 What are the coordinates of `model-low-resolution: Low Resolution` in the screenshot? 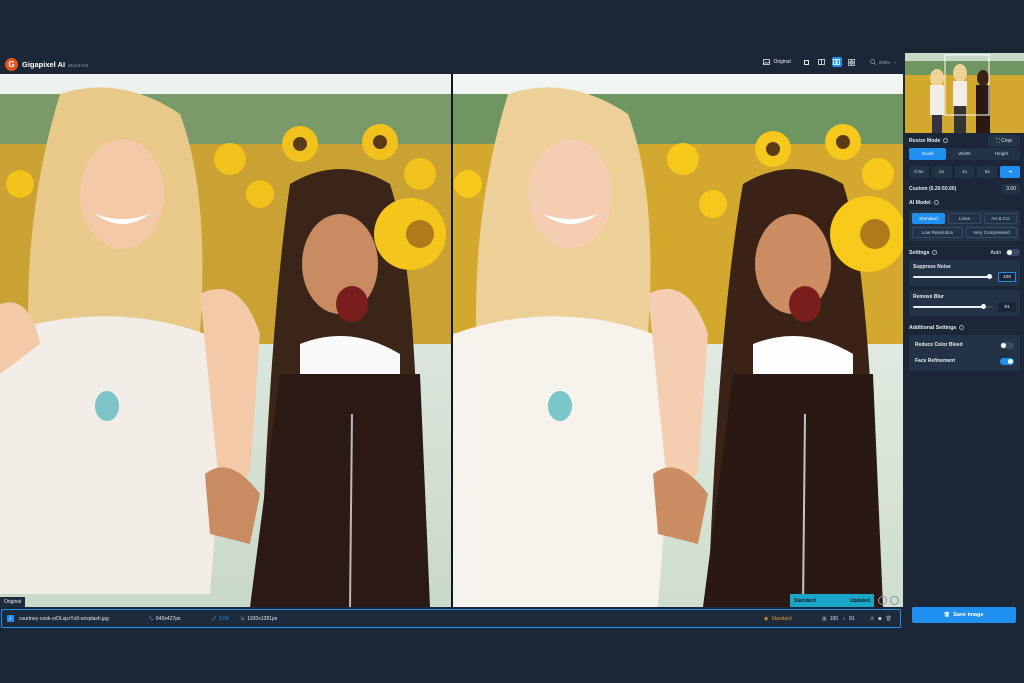 It's located at (937, 232).